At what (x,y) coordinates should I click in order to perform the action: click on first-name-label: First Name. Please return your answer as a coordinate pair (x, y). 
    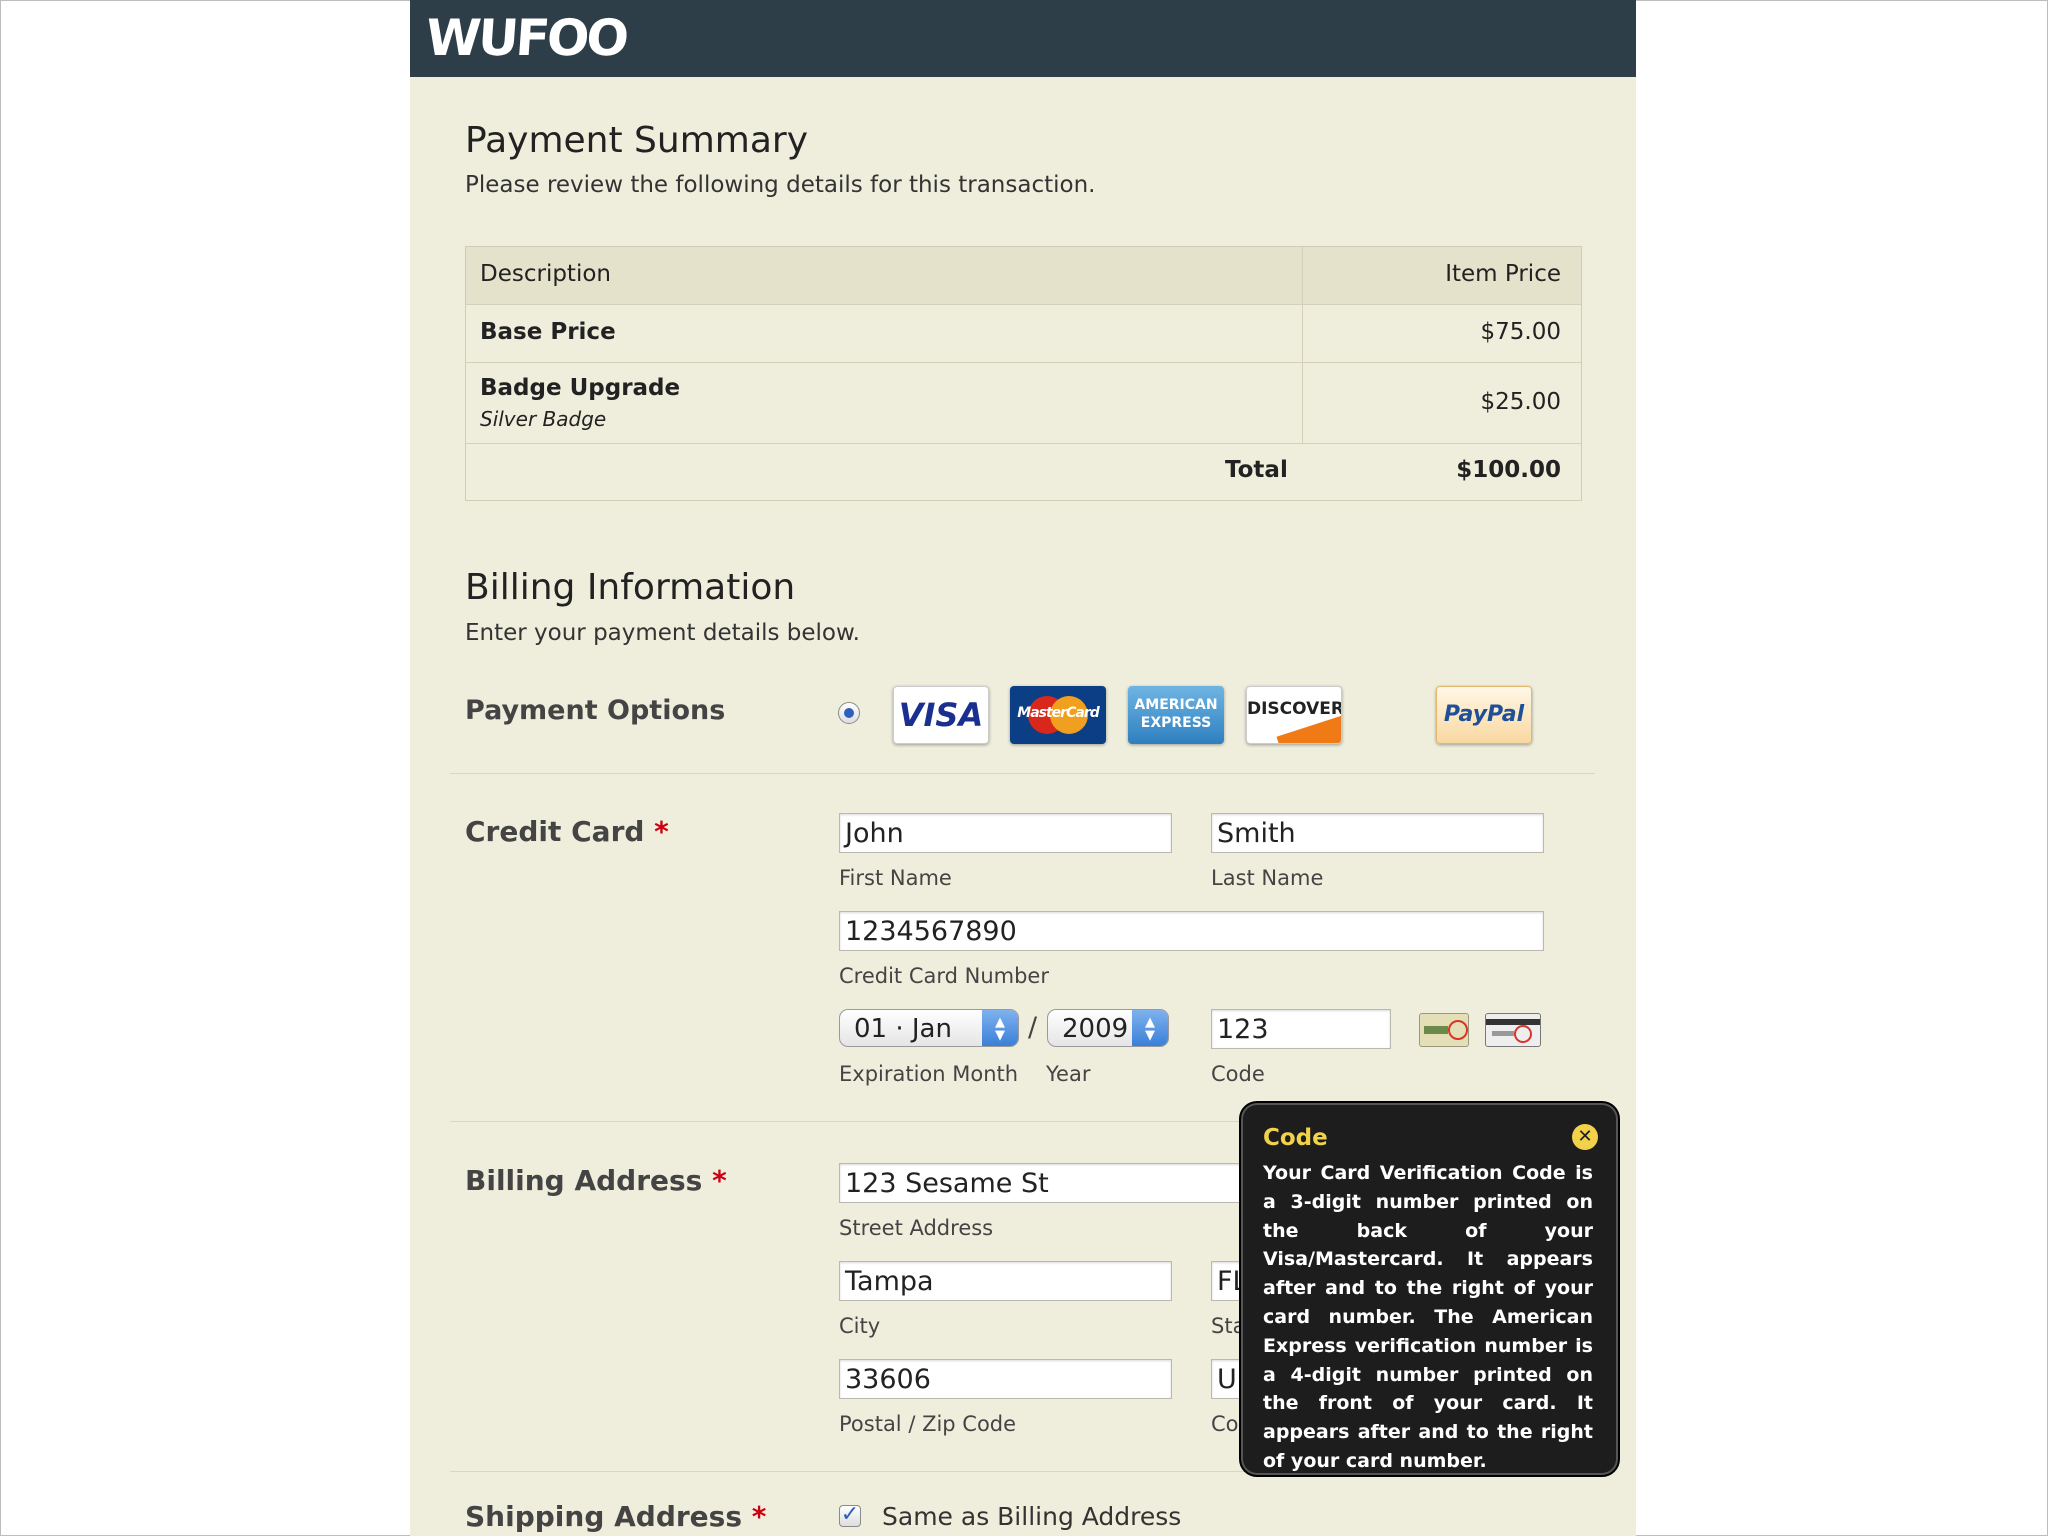
    Looking at the image, I should click on (895, 878).